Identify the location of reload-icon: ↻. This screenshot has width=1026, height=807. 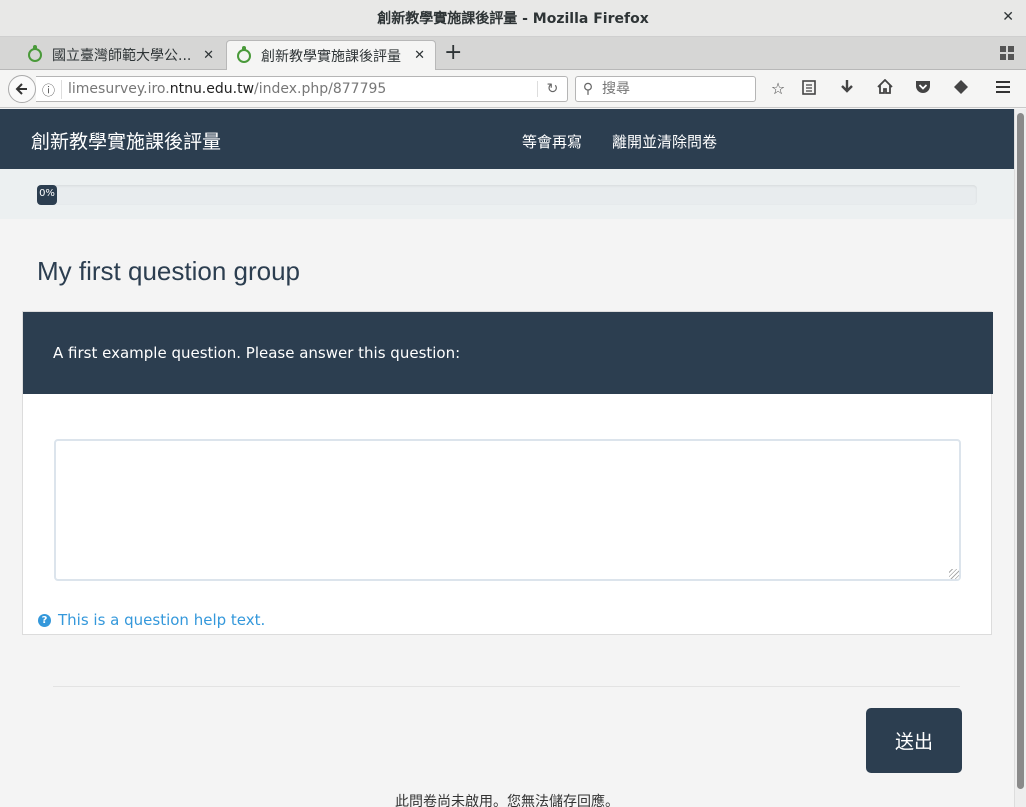
(552, 89).